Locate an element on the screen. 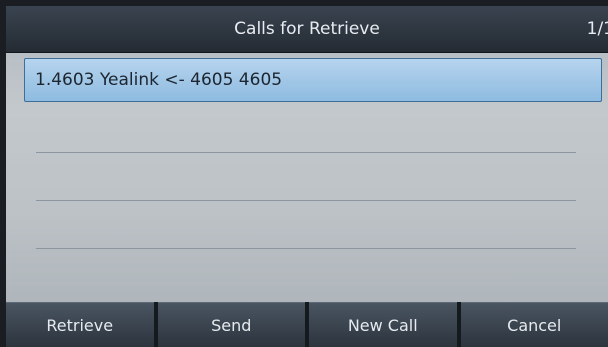 This screenshot has height=347, width=608. retrieve-button: Retrieve is located at coordinates (80, 324).